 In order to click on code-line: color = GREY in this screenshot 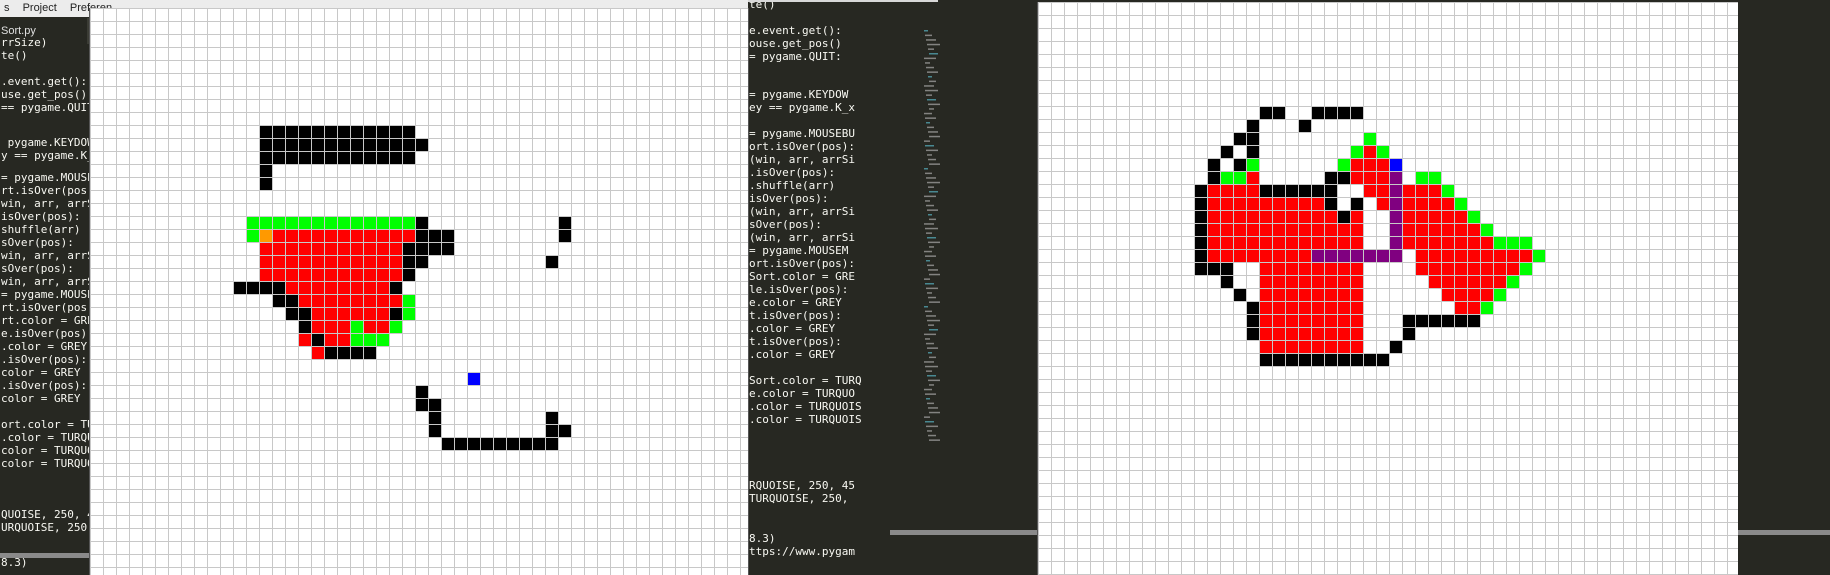, I will do `click(40, 399)`.